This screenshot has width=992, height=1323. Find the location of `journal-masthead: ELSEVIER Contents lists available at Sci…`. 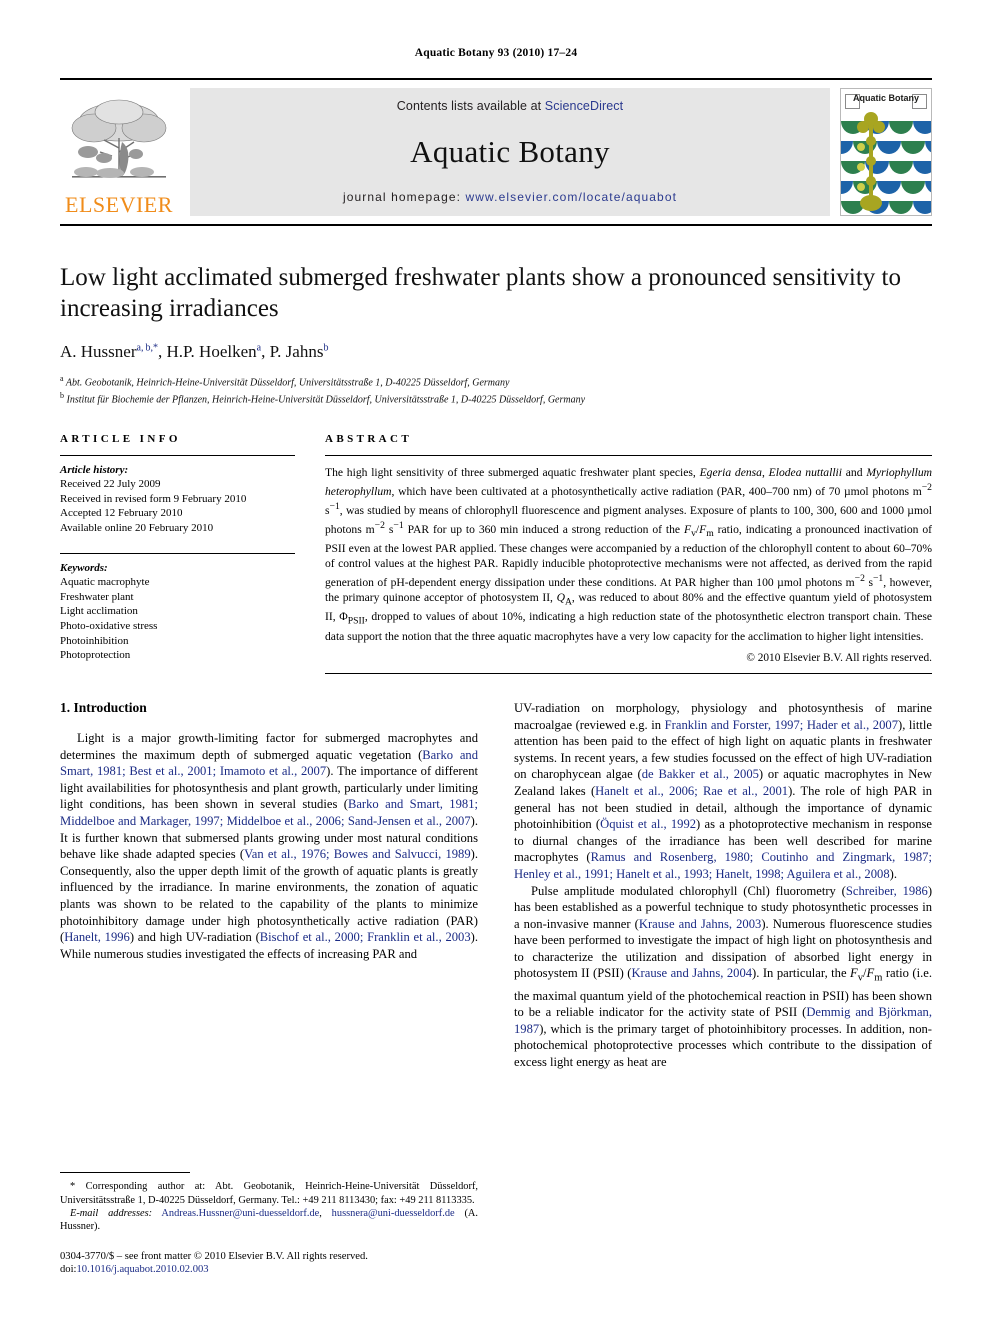

journal-masthead: ELSEVIER Contents lists available at Sci… is located at coordinates (496, 147).